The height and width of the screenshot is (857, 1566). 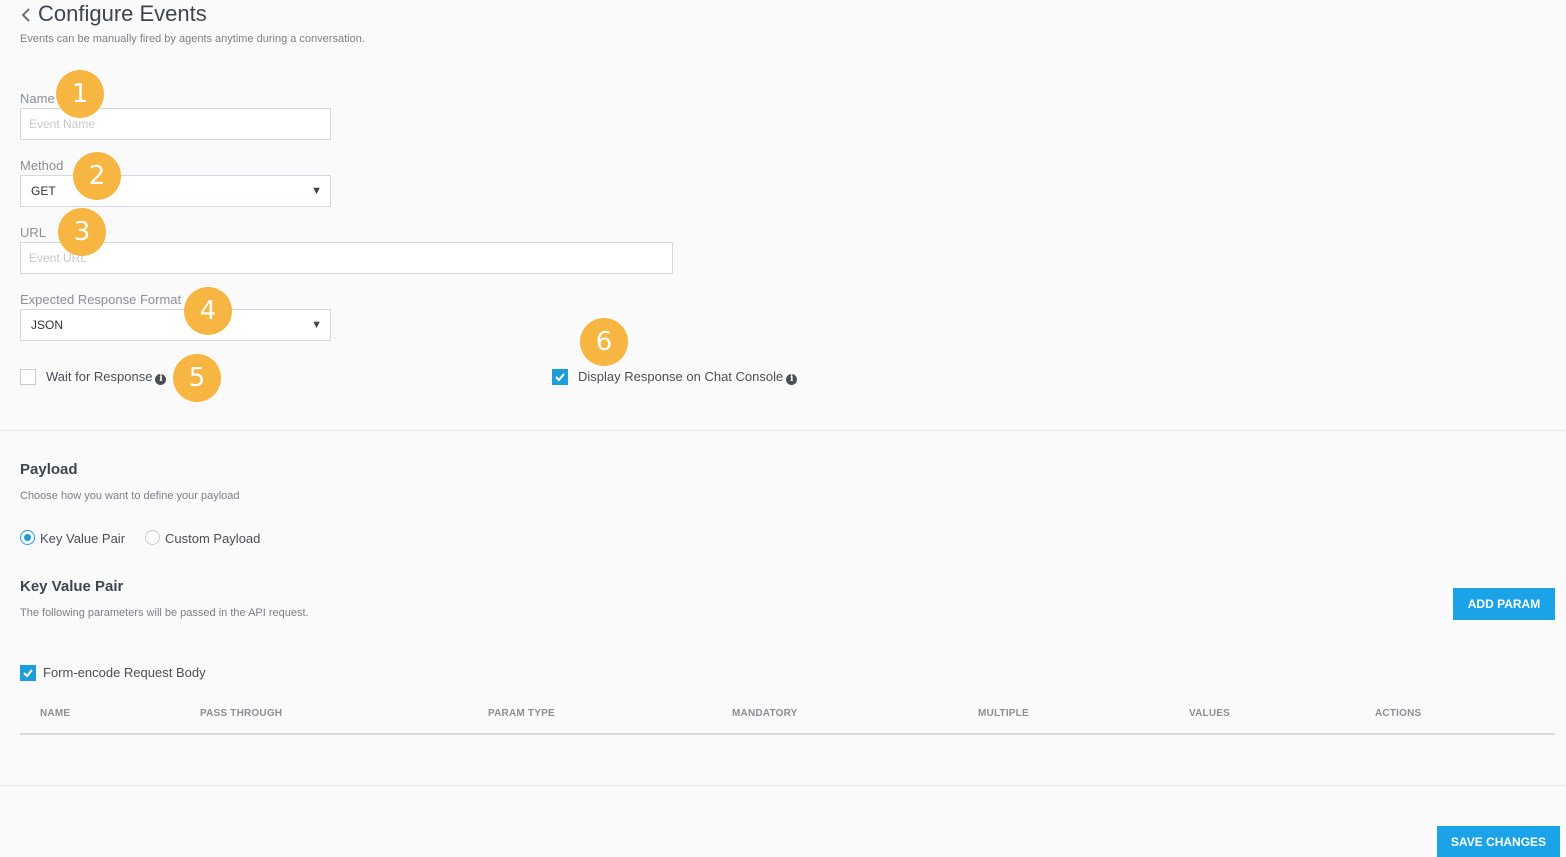 What do you see at coordinates (521, 713) in the screenshot?
I see `column-header-param-type: PARAM TYPE` at bounding box center [521, 713].